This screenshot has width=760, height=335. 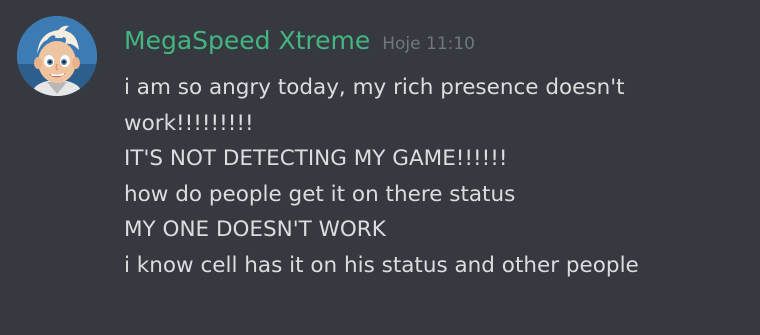 What do you see at coordinates (320, 194) in the screenshot?
I see `message-line: how do people get it on there status` at bounding box center [320, 194].